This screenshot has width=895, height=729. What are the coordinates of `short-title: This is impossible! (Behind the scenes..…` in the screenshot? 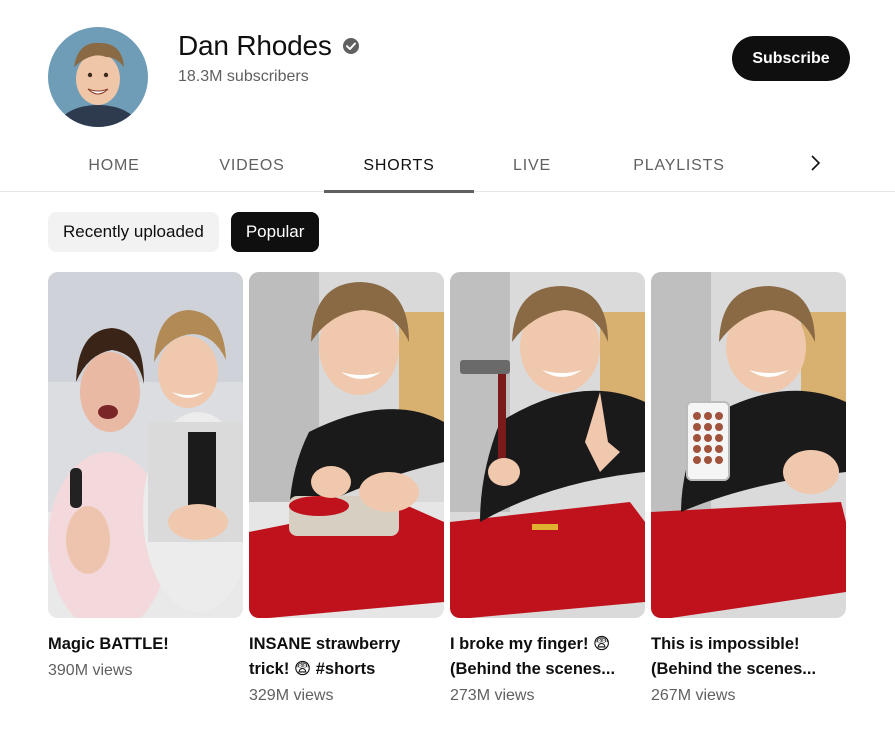 It's located at (748, 657).